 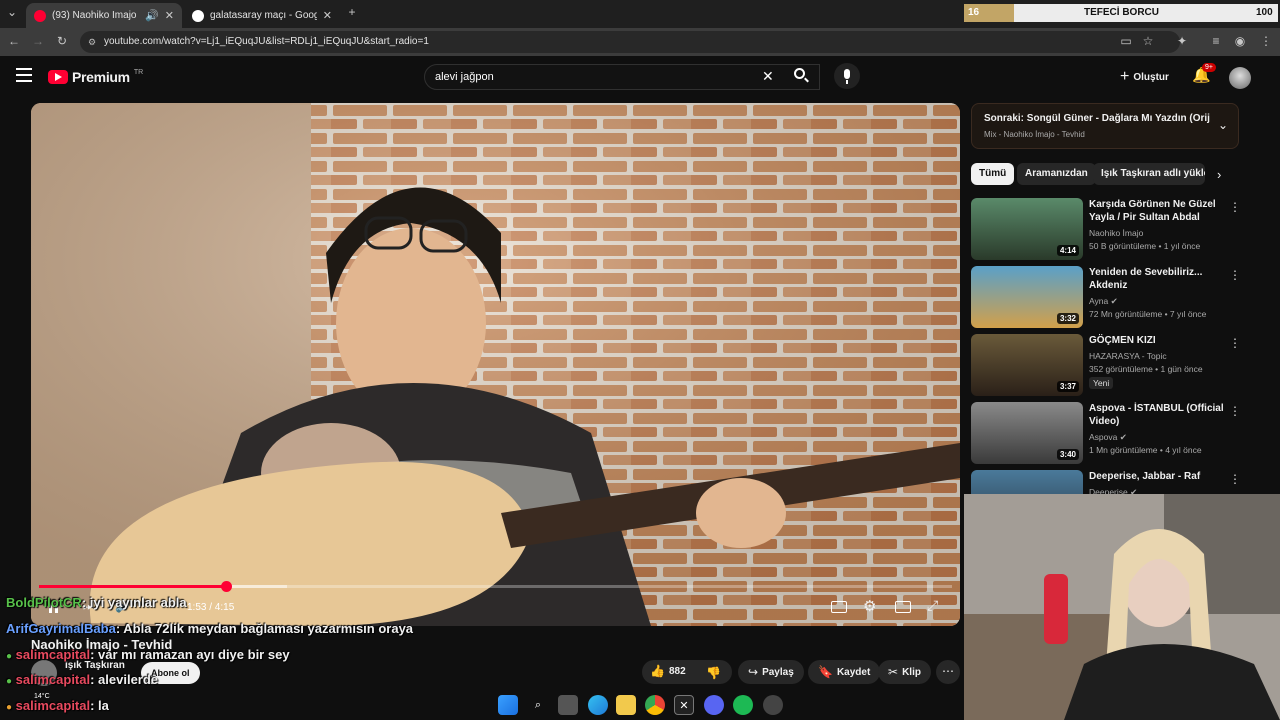 I want to click on overlay-count-right: 100, so click(x=1264, y=12).